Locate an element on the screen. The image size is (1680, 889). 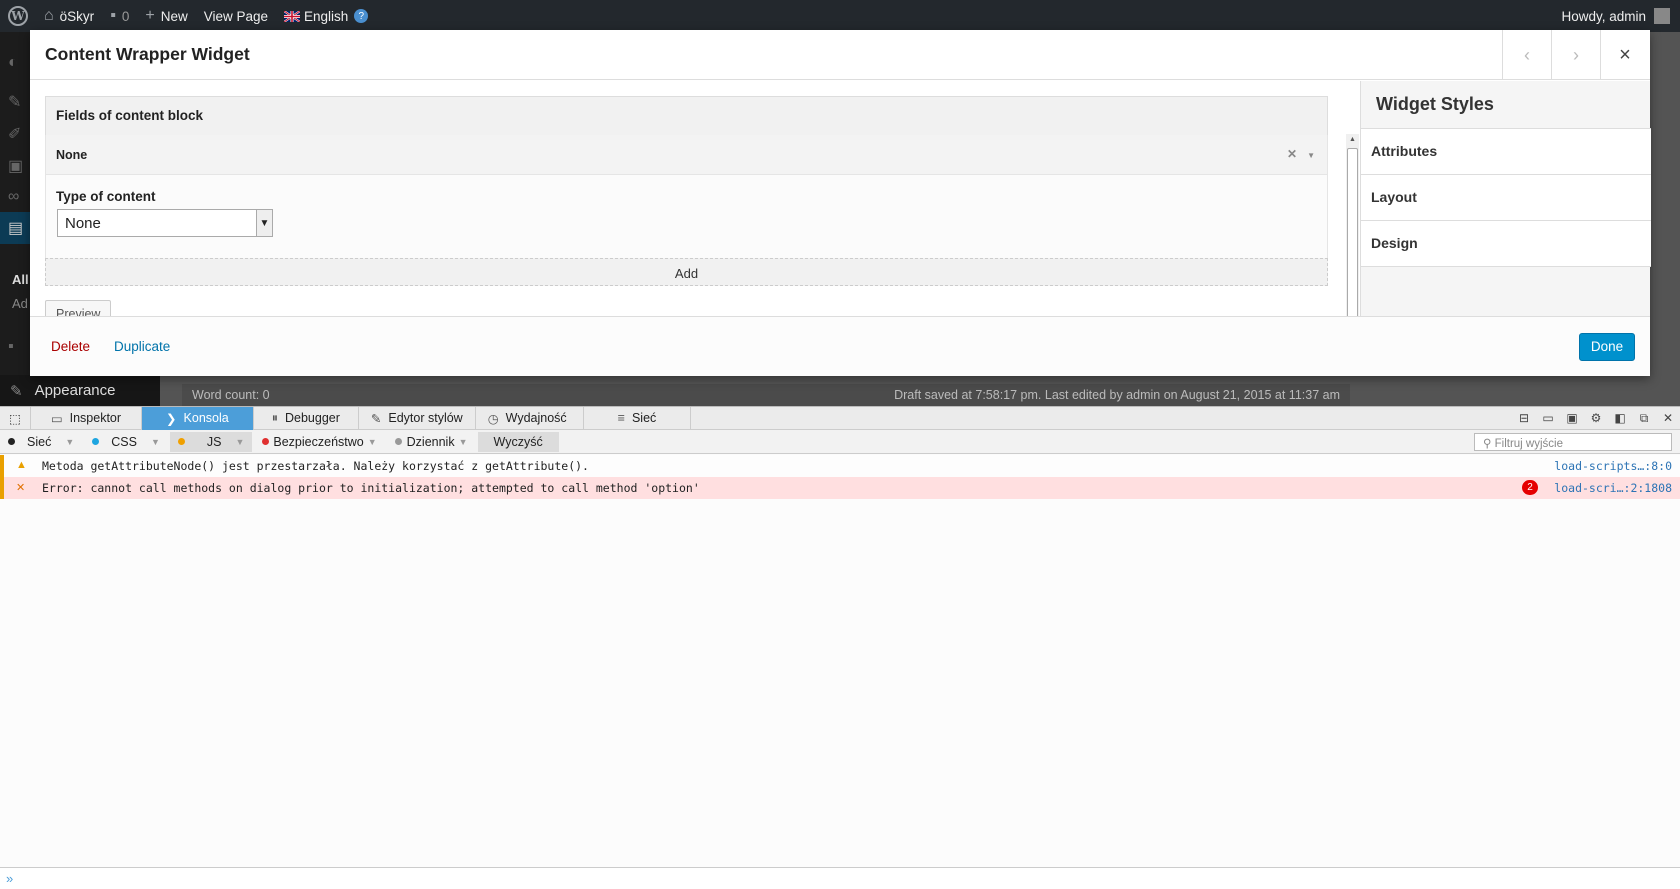
filter-security-label: Bezpieczeństwo is located at coordinates (318, 441).